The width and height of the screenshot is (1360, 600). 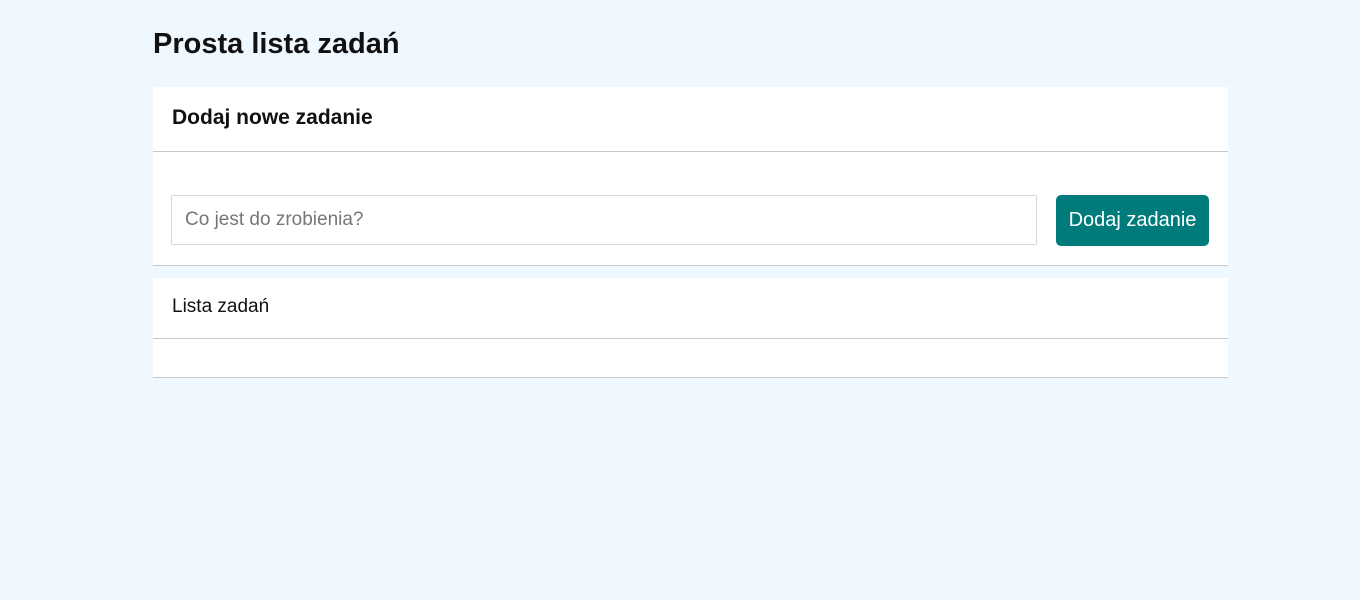 What do you see at coordinates (690, 308) in the screenshot?
I see `task-list-header: Lista zadań` at bounding box center [690, 308].